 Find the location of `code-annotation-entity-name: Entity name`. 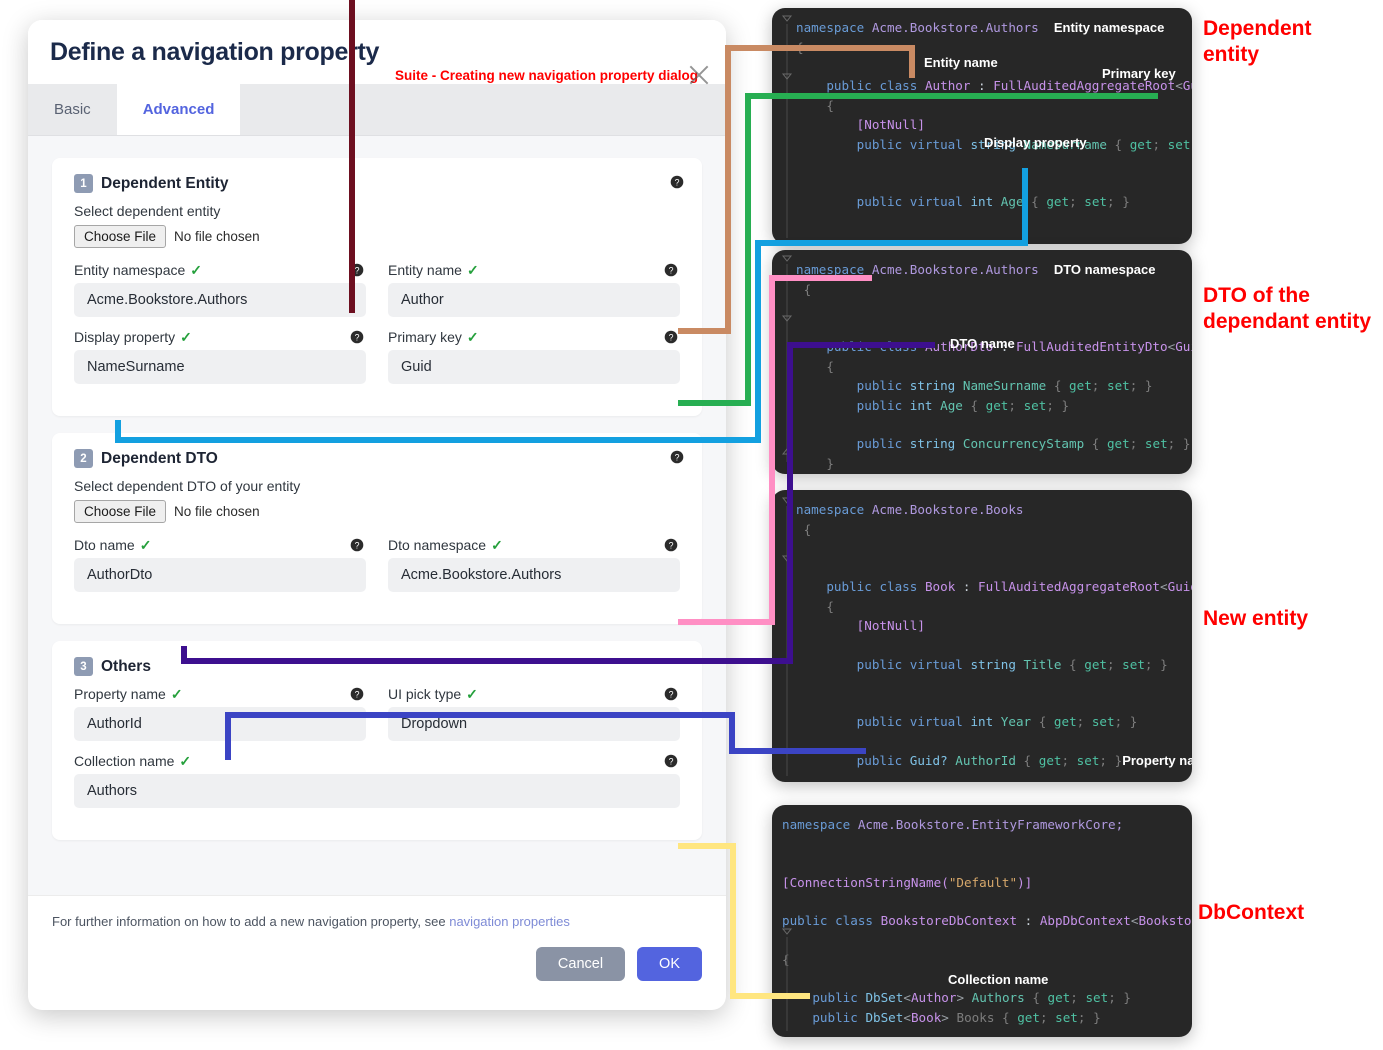

code-annotation-entity-name: Entity name is located at coordinates (961, 62).